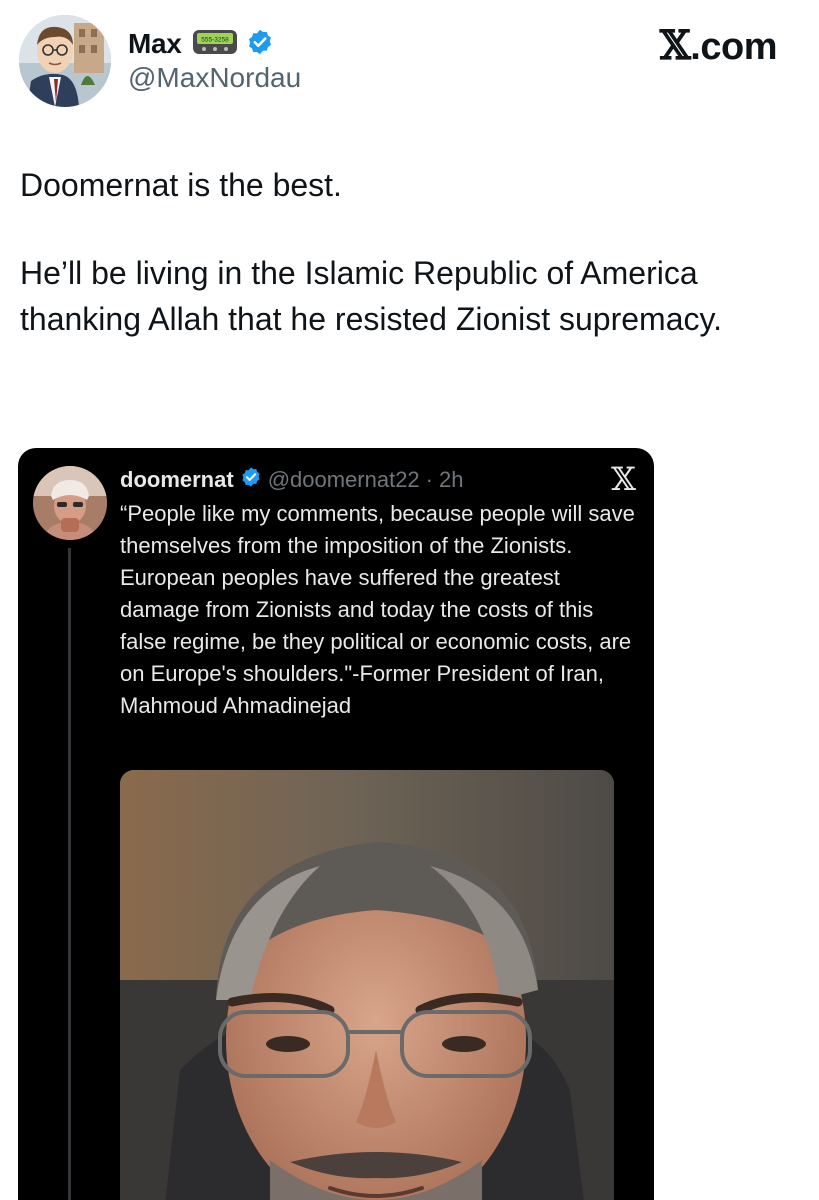  I want to click on author-avatar, so click(65, 61).